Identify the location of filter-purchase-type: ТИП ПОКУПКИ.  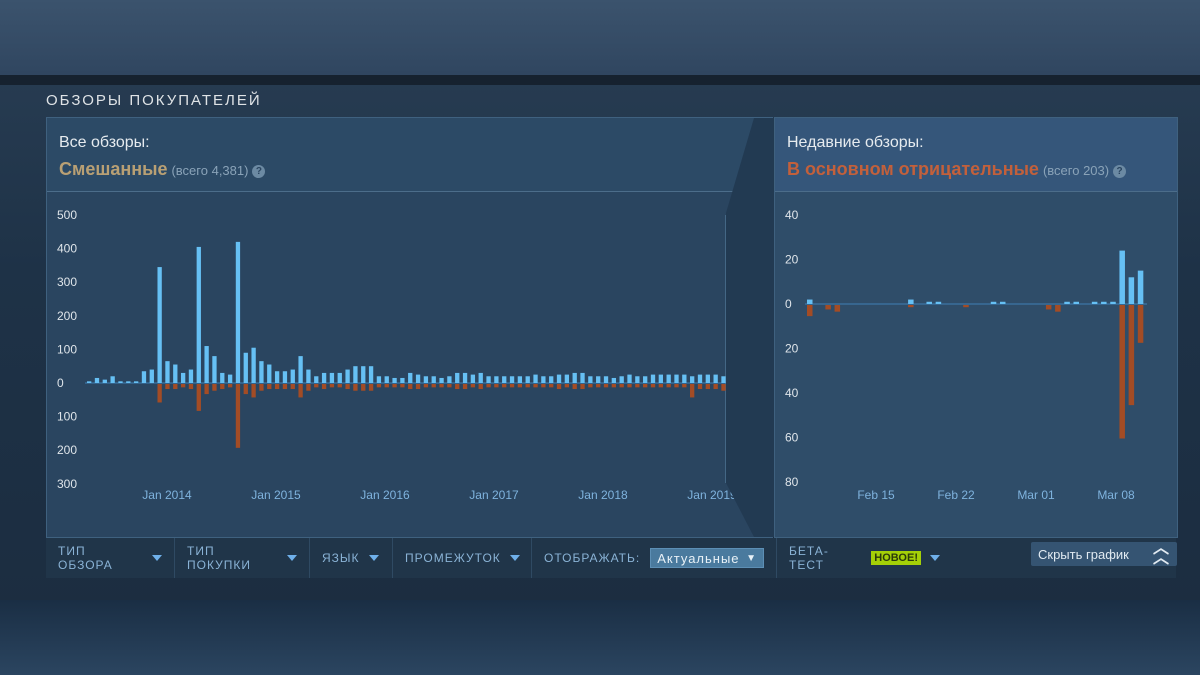
(242, 558).